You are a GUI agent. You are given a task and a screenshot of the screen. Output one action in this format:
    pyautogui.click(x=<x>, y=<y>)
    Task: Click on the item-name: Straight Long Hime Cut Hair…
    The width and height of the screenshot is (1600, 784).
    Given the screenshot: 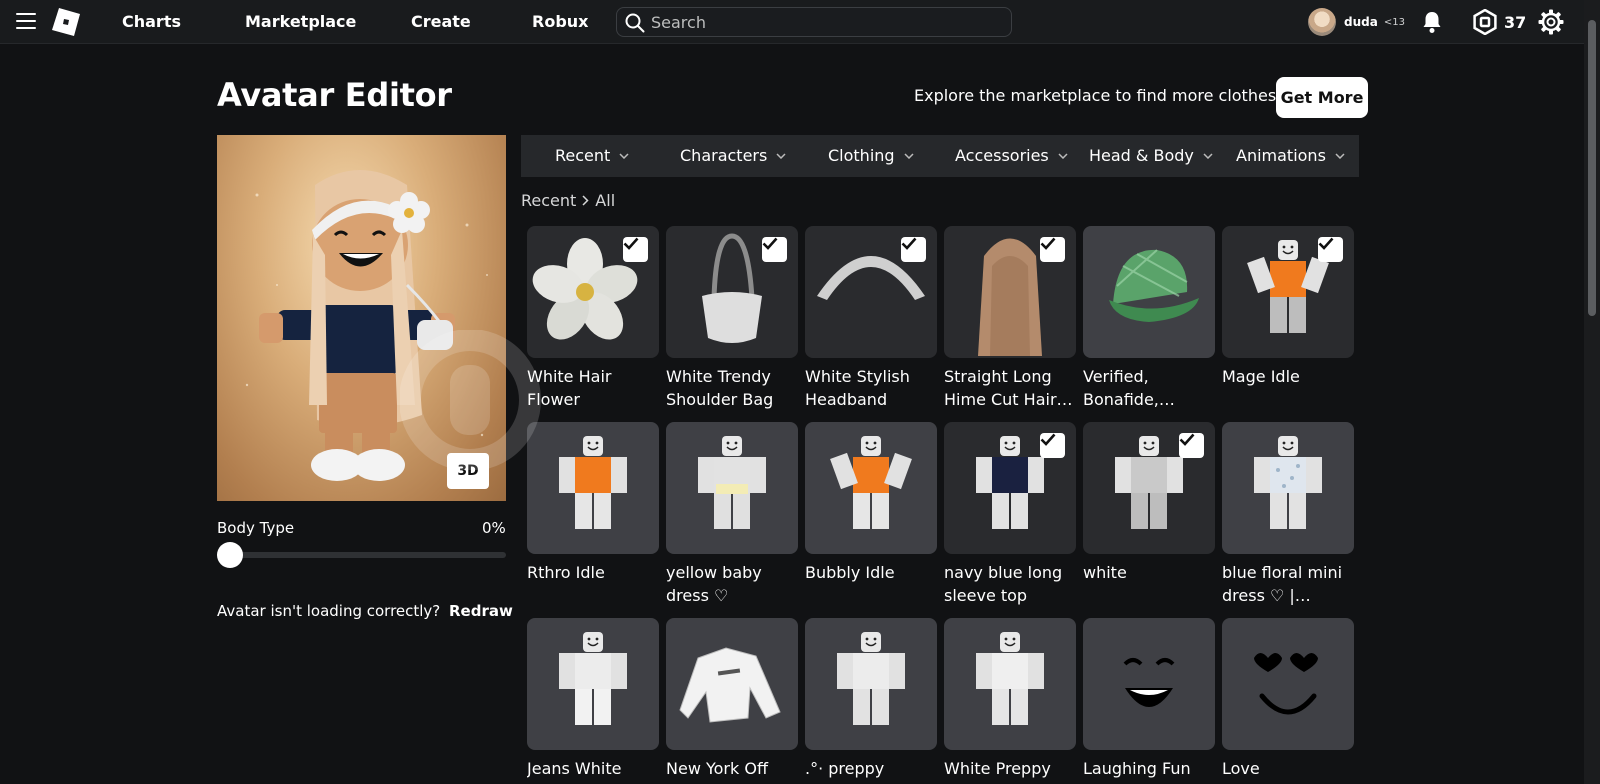 What is the action you would take?
    pyautogui.click(x=1008, y=388)
    